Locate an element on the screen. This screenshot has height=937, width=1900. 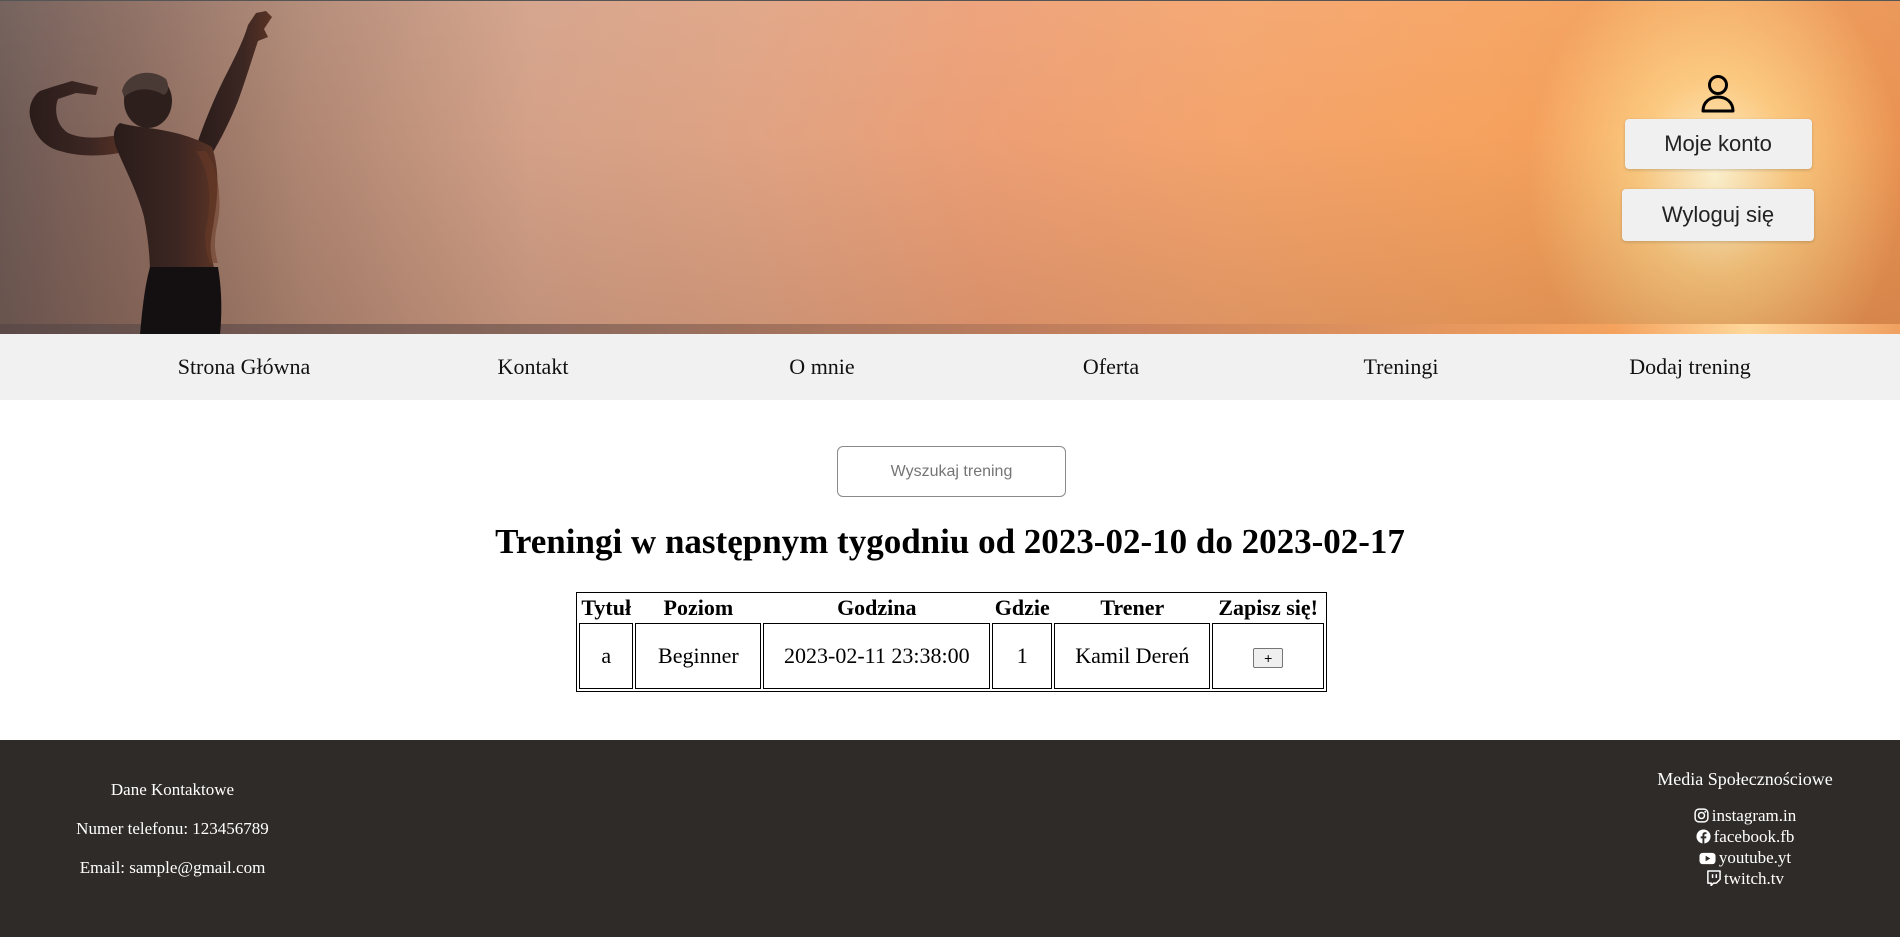
column-header-signup: Zapisz się! is located at coordinates (1268, 607).